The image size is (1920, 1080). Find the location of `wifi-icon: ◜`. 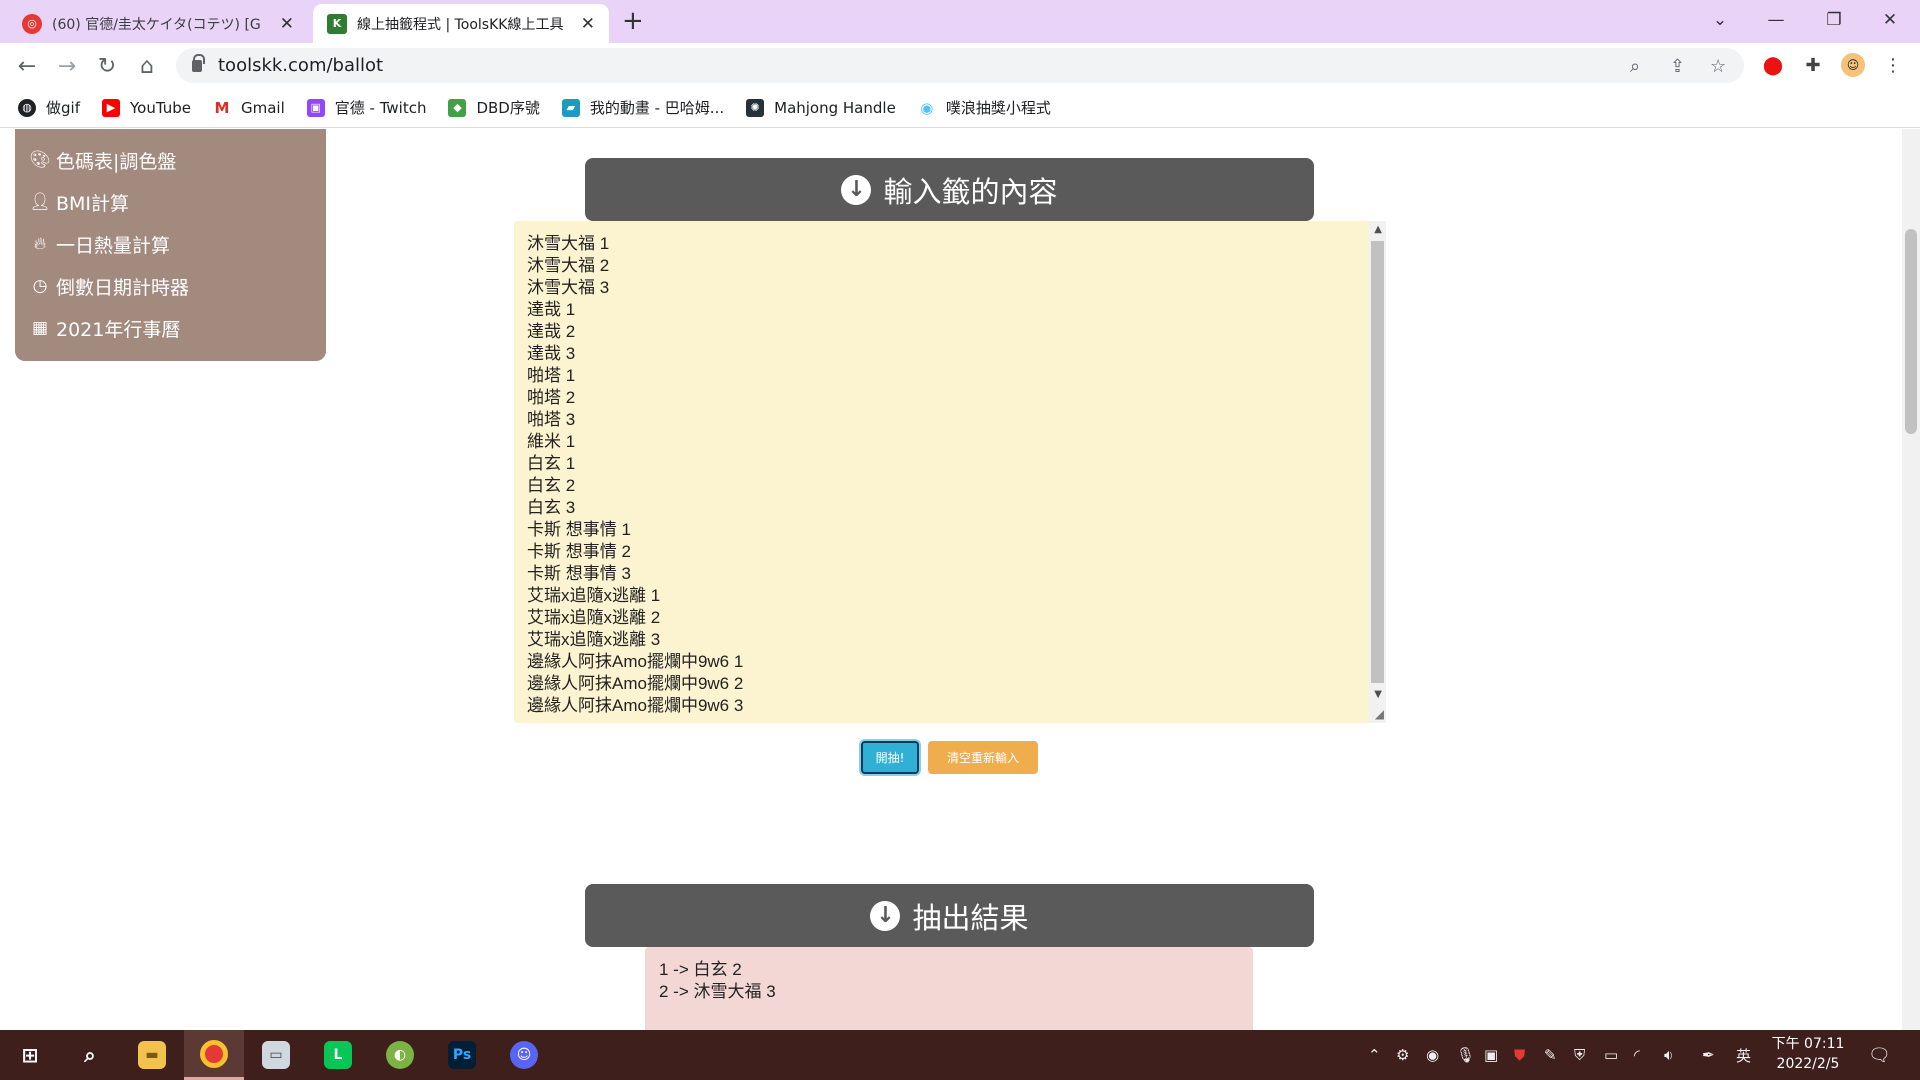

wifi-icon: ◜ is located at coordinates (1637, 1055).